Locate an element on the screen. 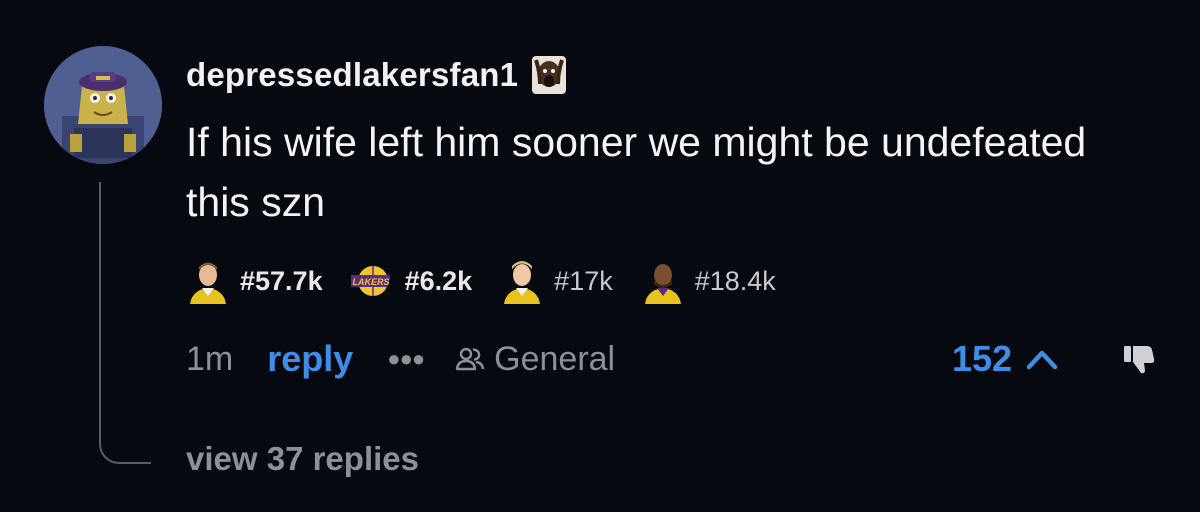  timestamp: 1m is located at coordinates (210, 358).